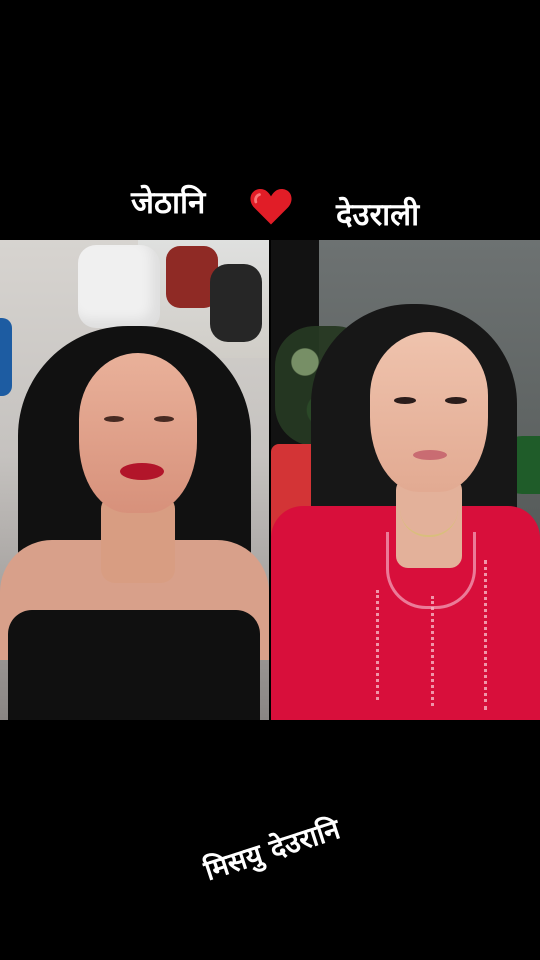  Describe the element at coordinates (138, 433) in the screenshot. I see `left-person-face` at that location.